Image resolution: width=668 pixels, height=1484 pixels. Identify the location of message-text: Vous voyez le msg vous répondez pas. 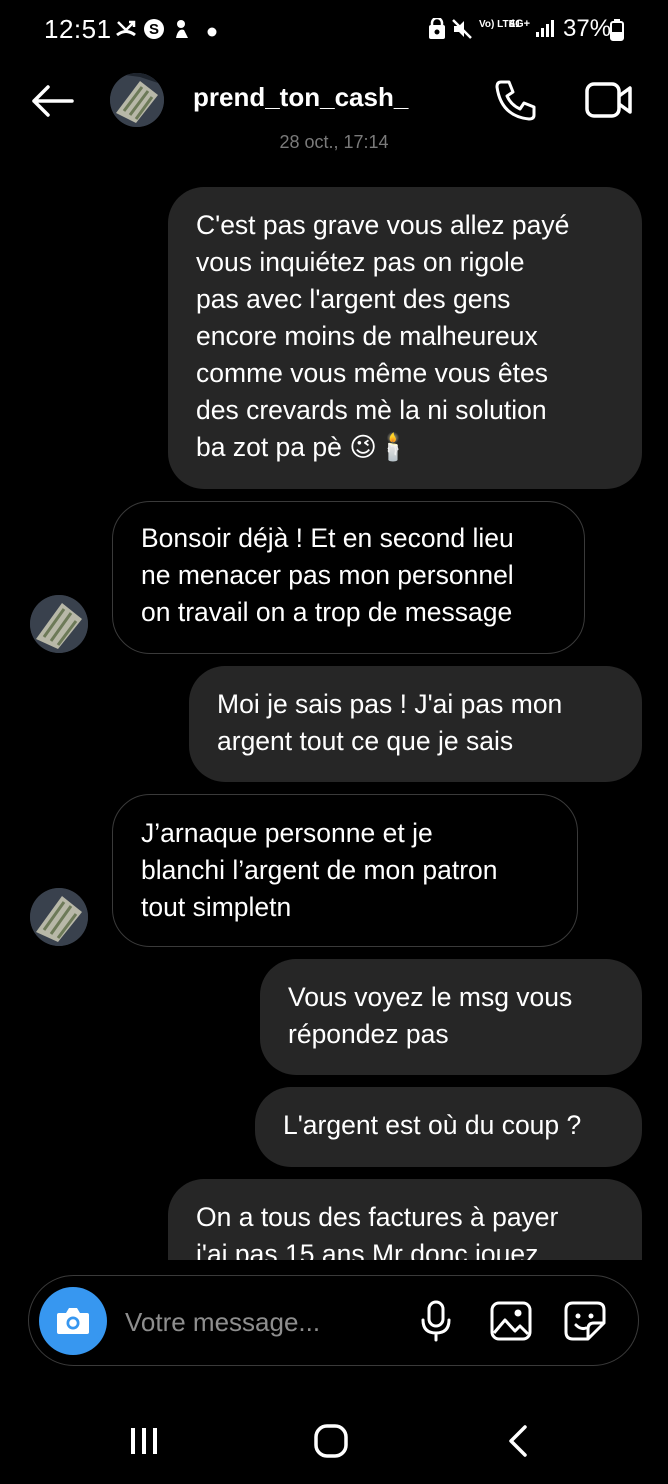
(430, 1015).